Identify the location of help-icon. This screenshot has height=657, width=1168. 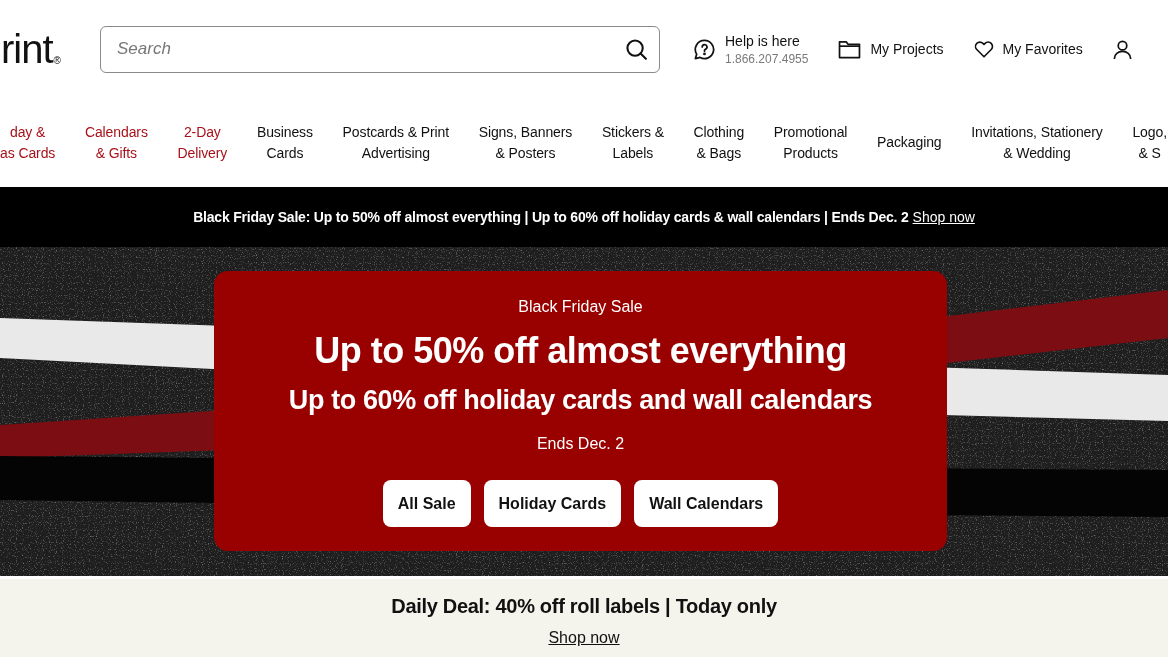
(704, 49).